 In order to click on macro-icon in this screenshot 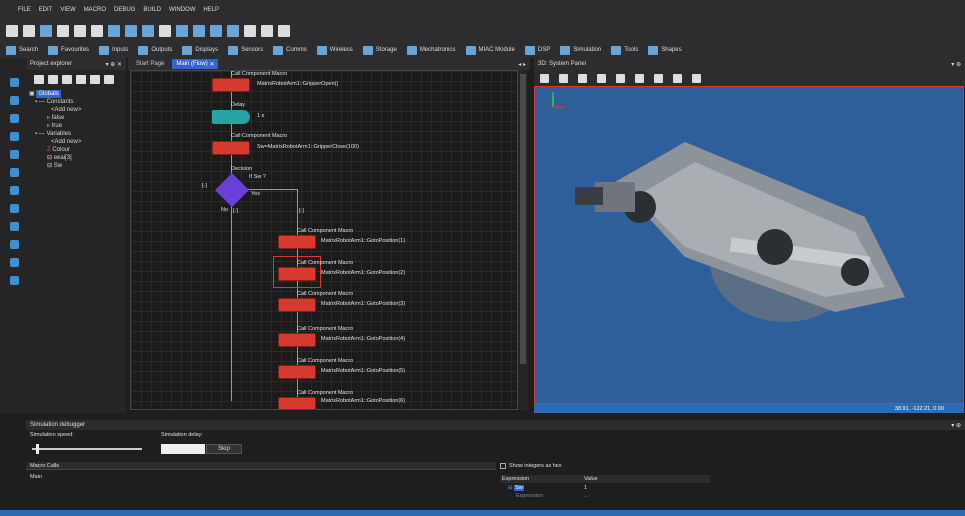, I will do `click(39, 79)`.